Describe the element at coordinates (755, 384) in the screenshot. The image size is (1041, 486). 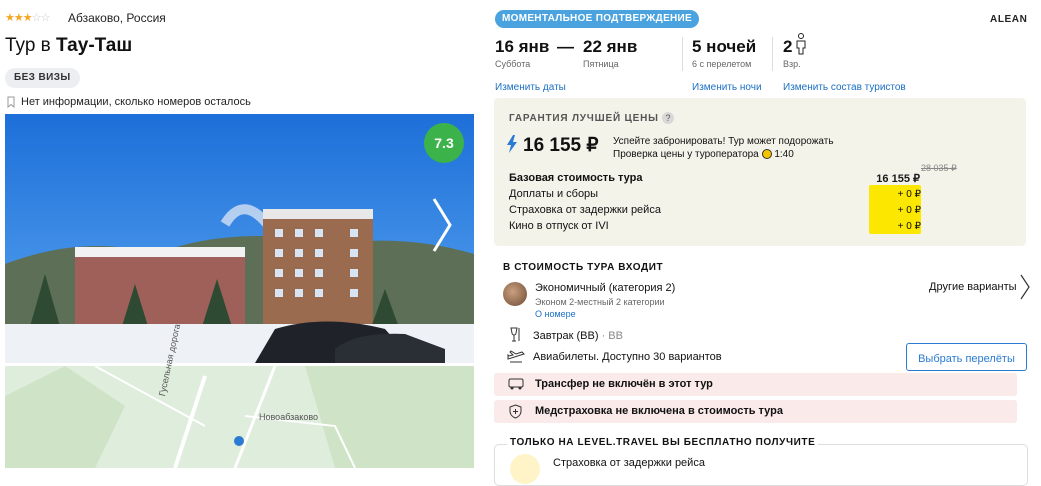
I see `transfer-alert: Трансфер не включён в этот тур` at that location.